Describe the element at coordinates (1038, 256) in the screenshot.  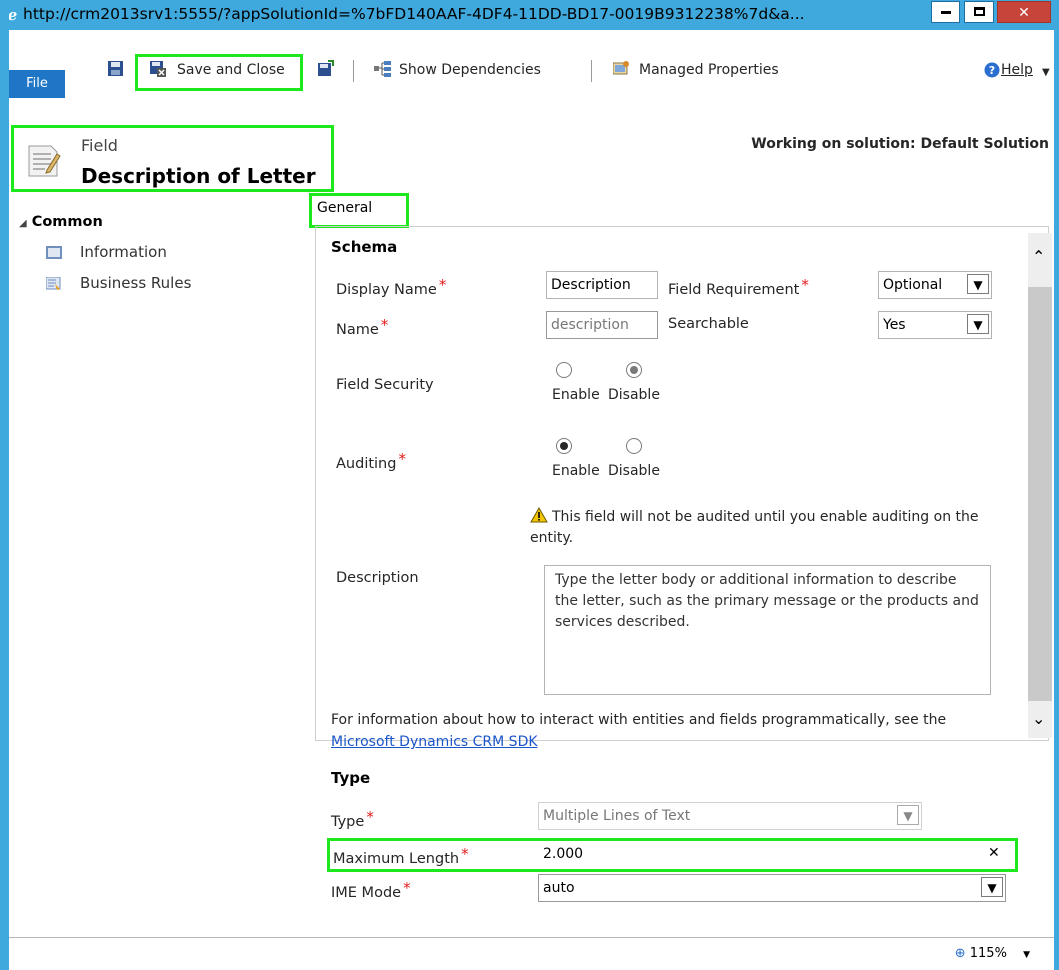
I see `scroll-up-icon: ⌃` at that location.